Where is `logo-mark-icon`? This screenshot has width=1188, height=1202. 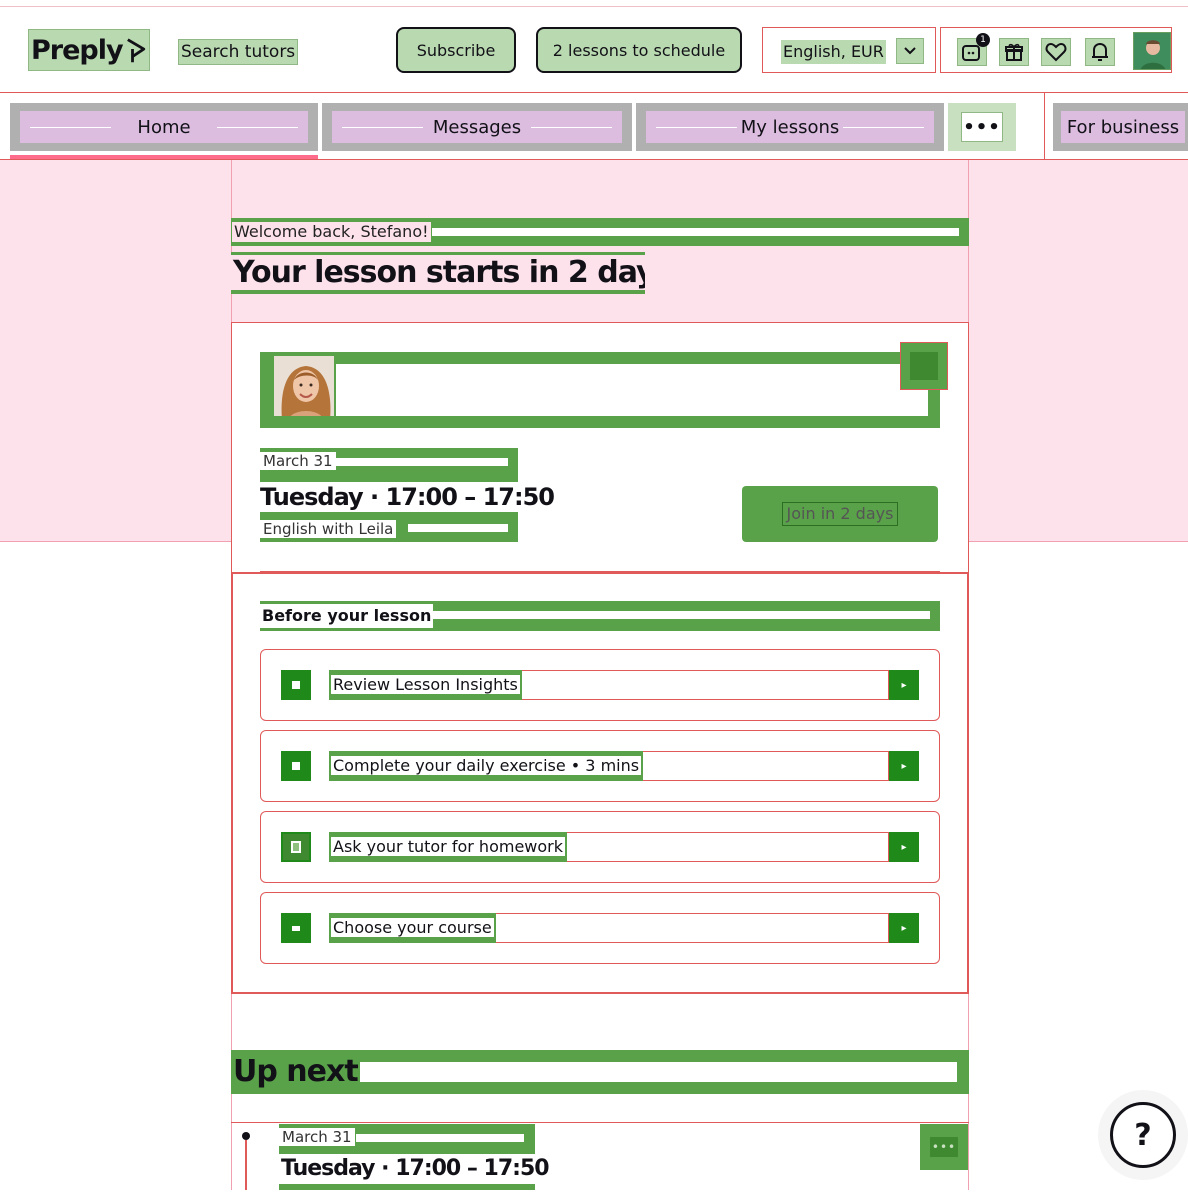
logo-mark-icon is located at coordinates (135, 50).